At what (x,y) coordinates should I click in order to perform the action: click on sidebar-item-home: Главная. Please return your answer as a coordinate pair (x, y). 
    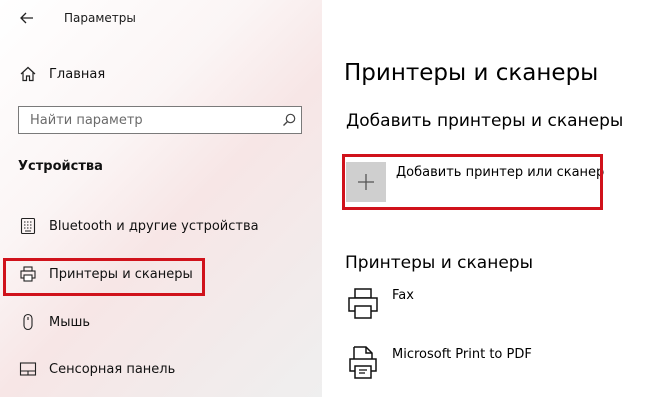
    Looking at the image, I should click on (161, 74).